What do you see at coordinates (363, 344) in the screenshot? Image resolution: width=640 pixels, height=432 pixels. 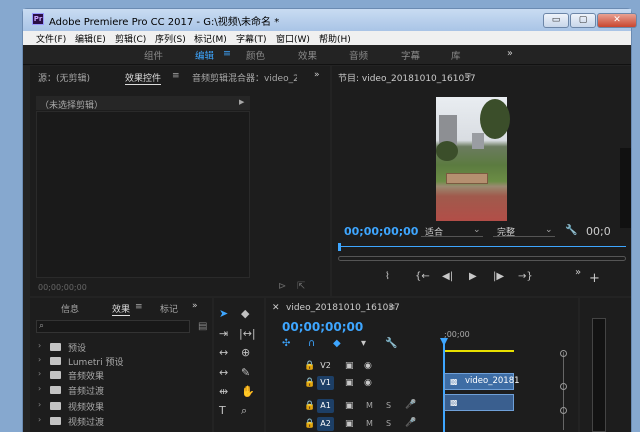 I see `marker-icon: ▾` at bounding box center [363, 344].